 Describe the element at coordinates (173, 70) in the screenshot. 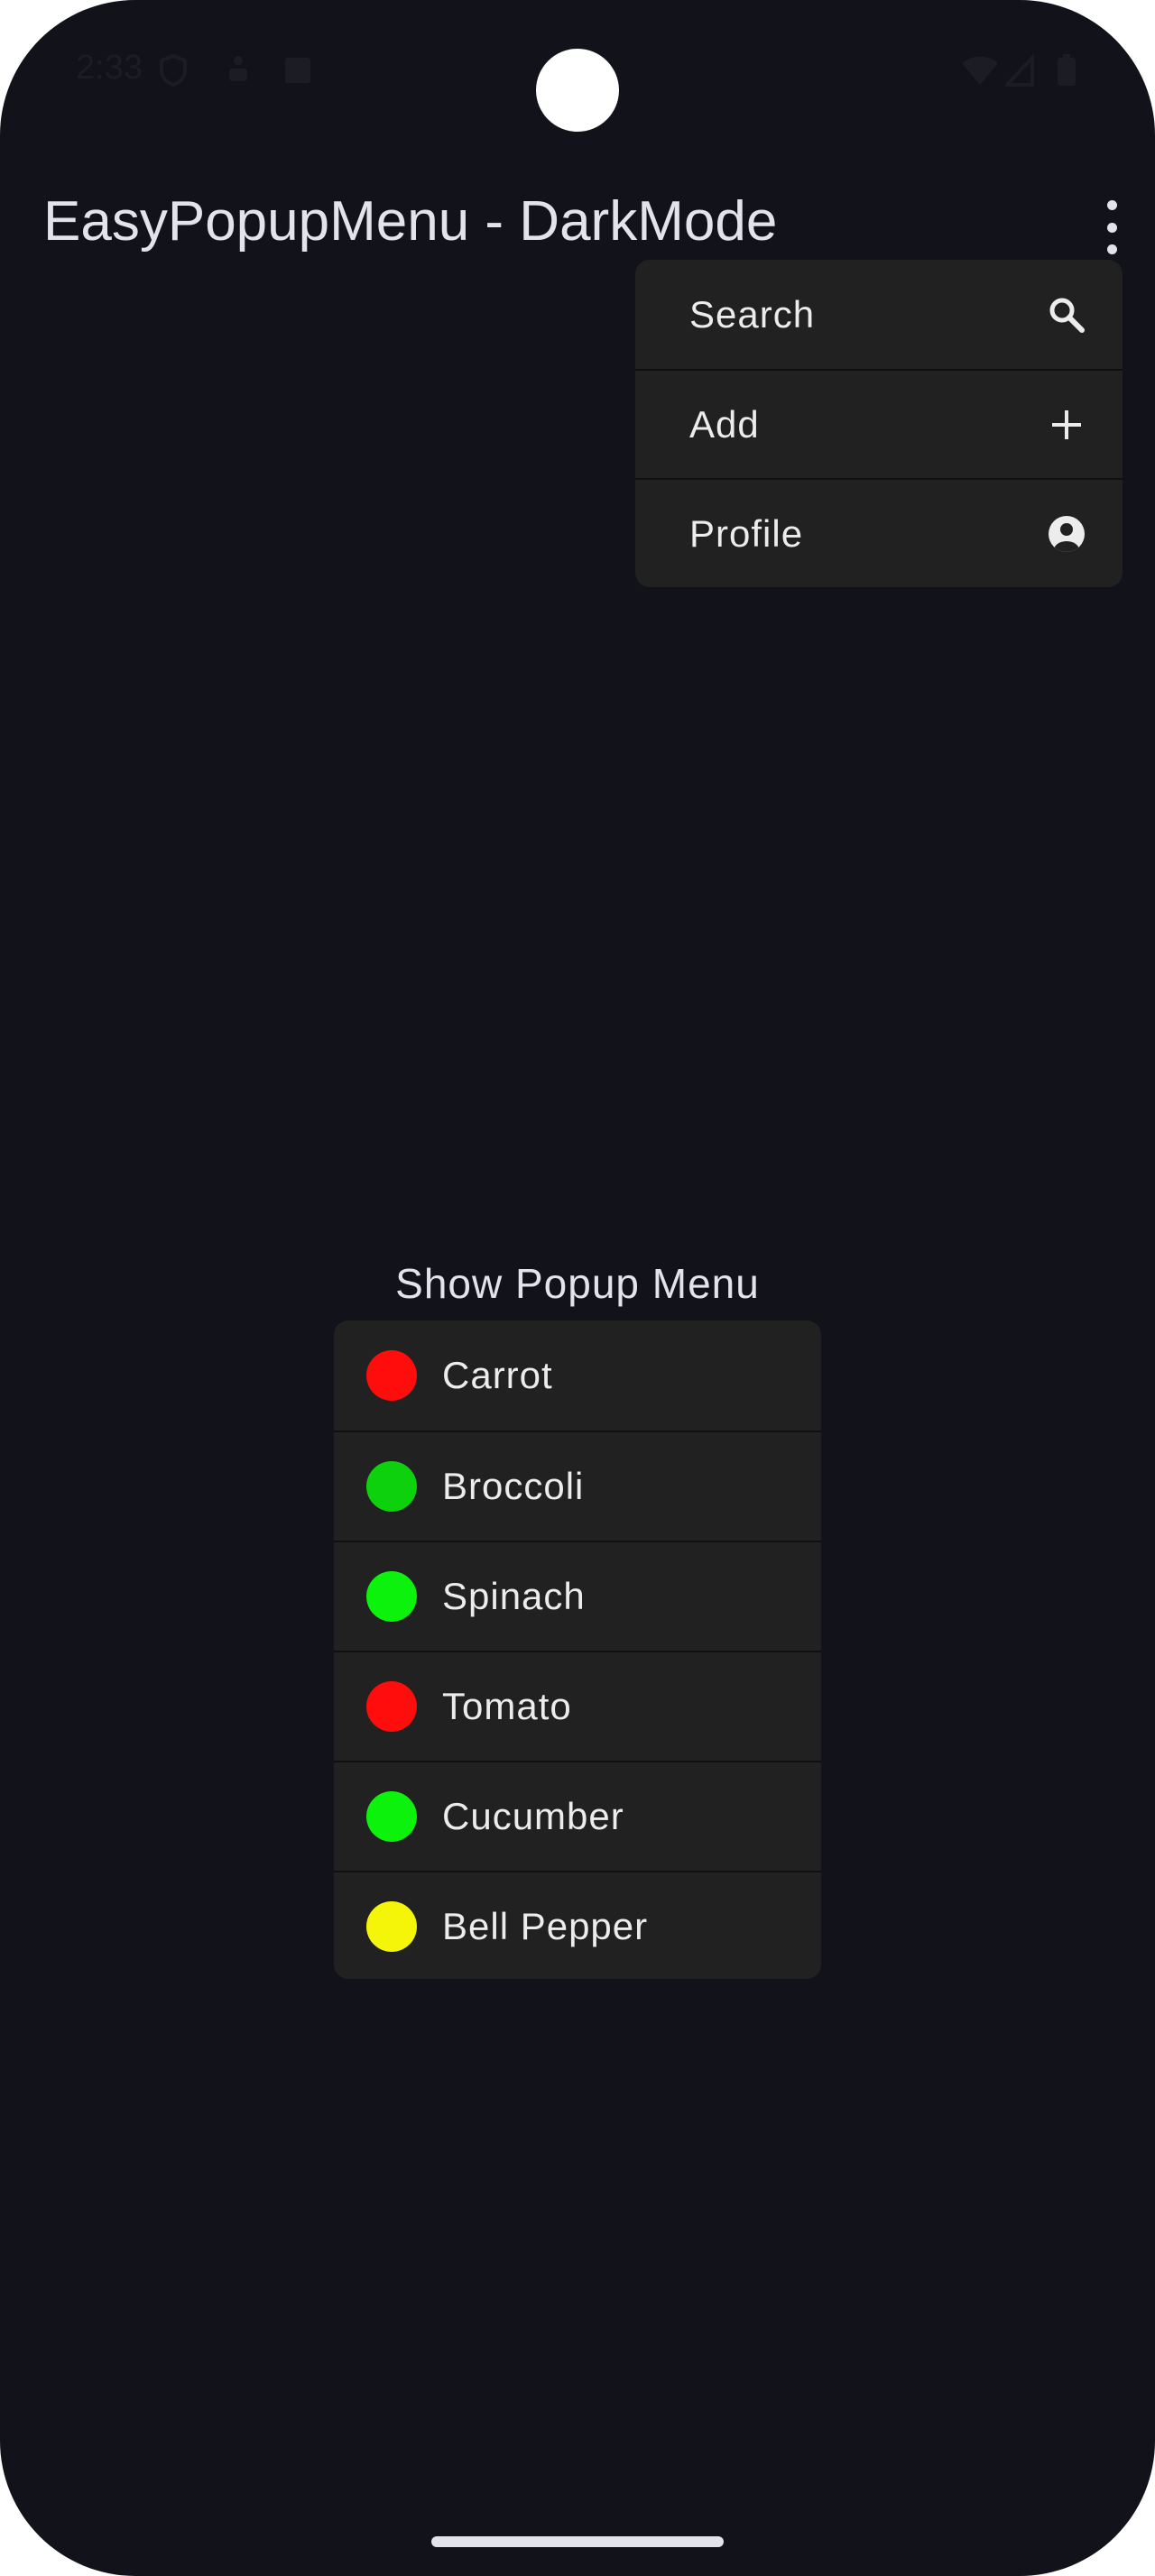

I see `shield-icon` at that location.